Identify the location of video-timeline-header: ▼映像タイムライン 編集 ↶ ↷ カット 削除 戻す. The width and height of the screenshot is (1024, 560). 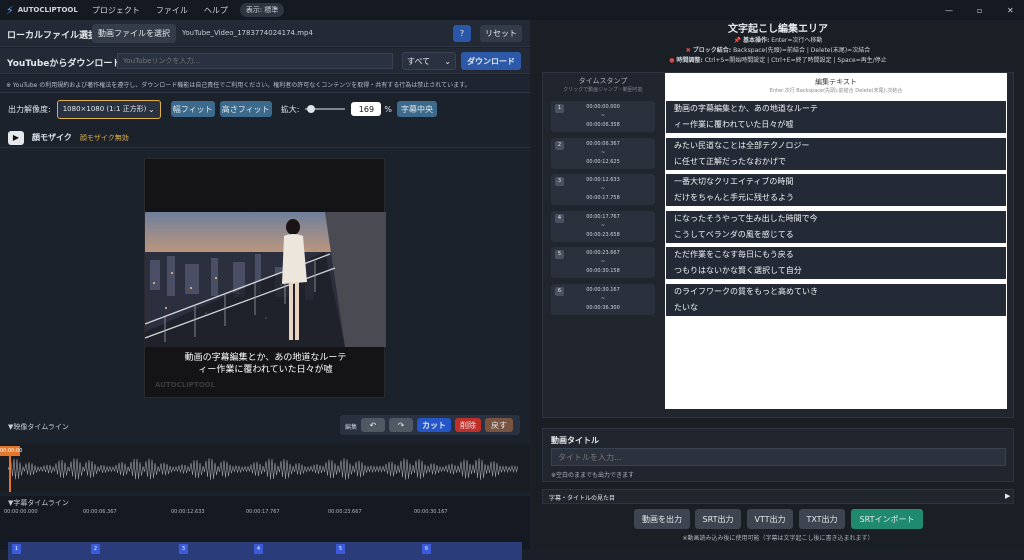
(265, 427).